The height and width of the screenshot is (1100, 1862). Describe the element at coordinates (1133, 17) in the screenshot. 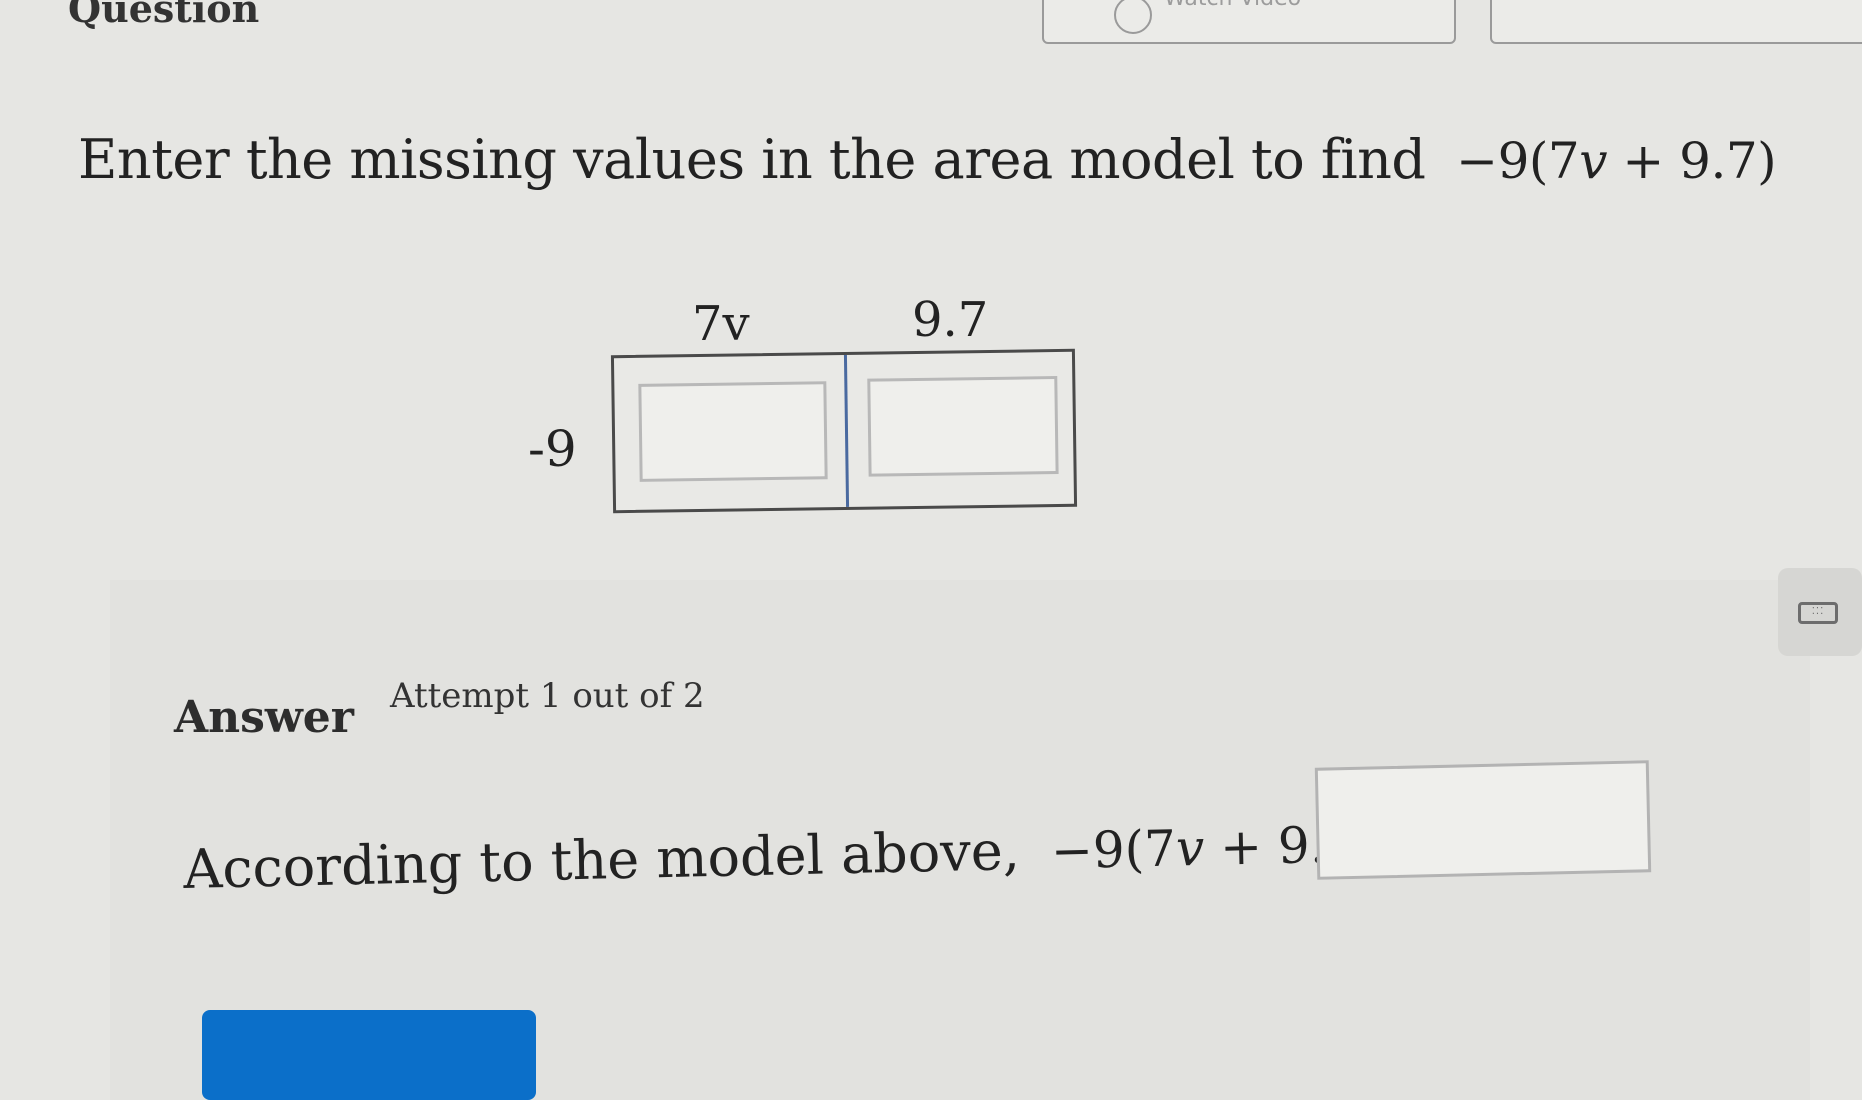

I see `play-icon` at that location.